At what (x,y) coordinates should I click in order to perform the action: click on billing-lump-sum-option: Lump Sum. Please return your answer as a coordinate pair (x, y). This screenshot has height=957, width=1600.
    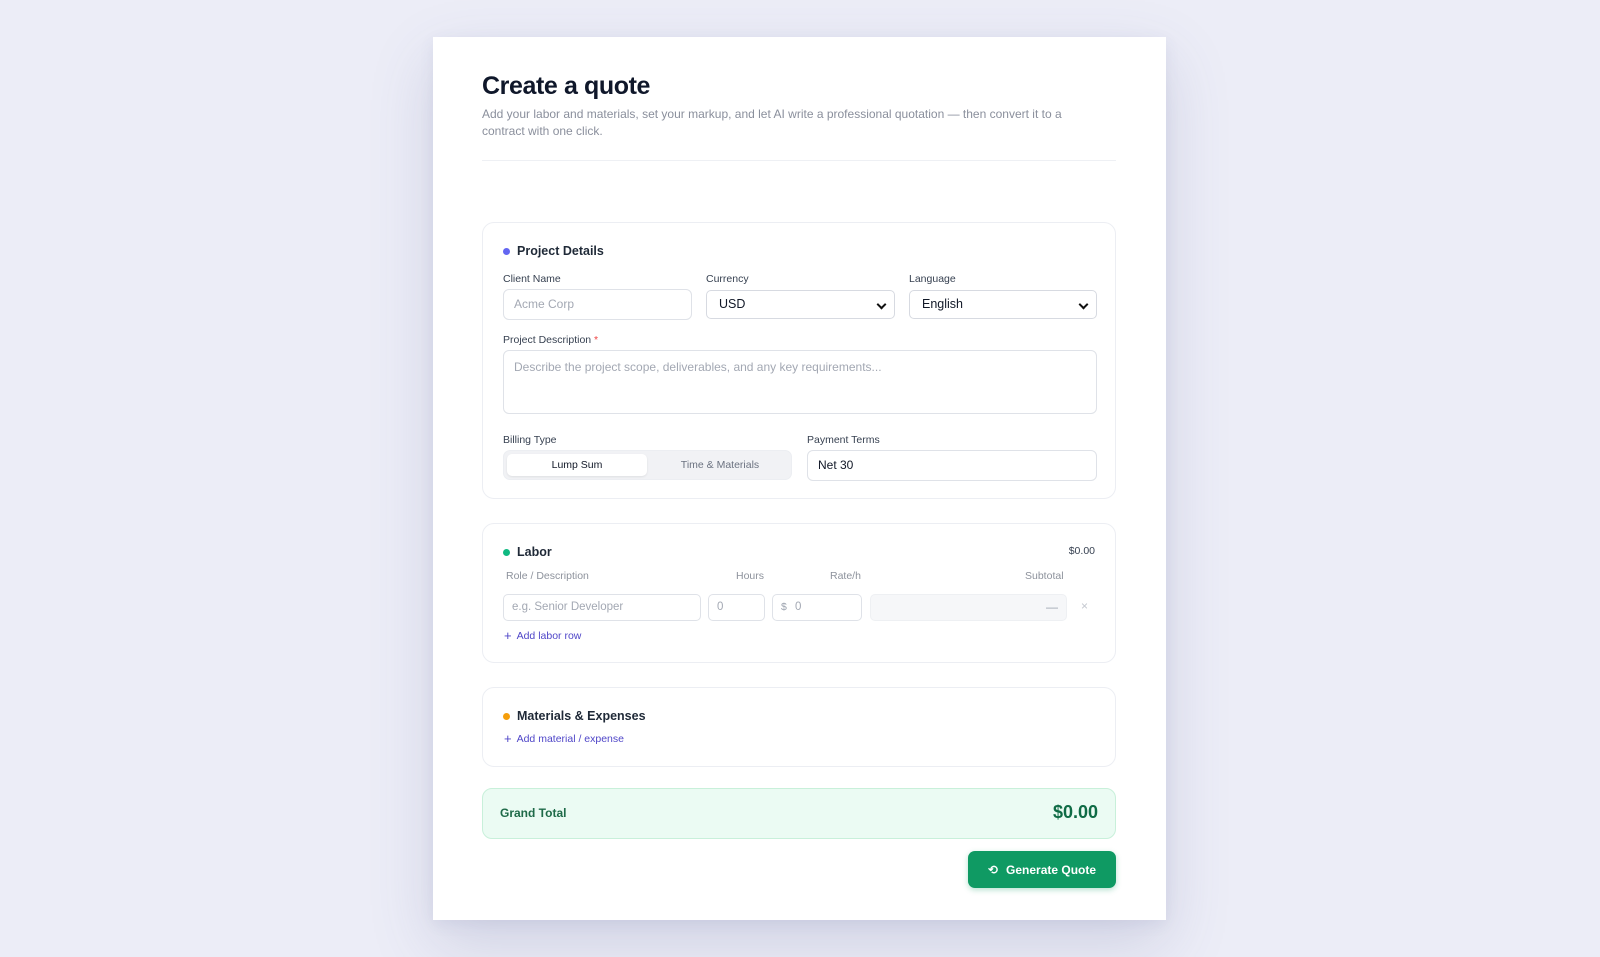
    Looking at the image, I should click on (577, 465).